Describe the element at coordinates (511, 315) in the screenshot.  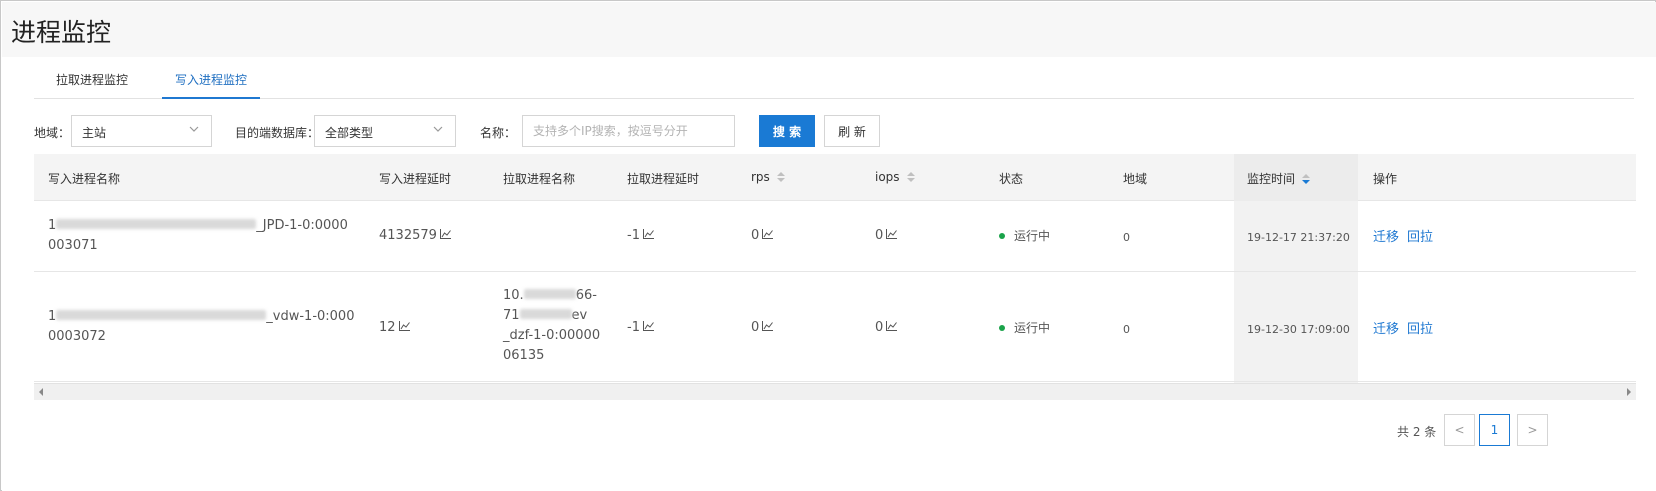
I see `pull-name-part: 71` at that location.